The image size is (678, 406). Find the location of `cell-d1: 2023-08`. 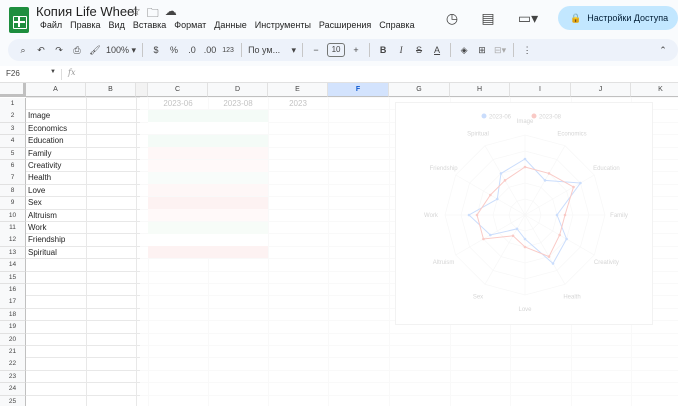

cell-d1: 2023-08 is located at coordinates (238, 104).